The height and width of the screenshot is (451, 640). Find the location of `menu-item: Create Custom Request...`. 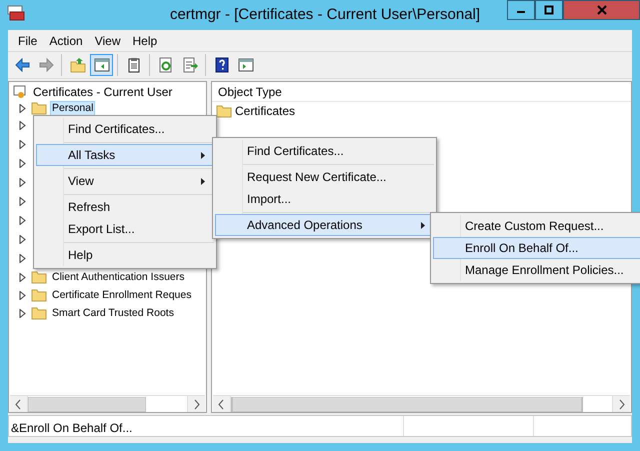

menu-item: Create Custom Request... is located at coordinates (536, 226).